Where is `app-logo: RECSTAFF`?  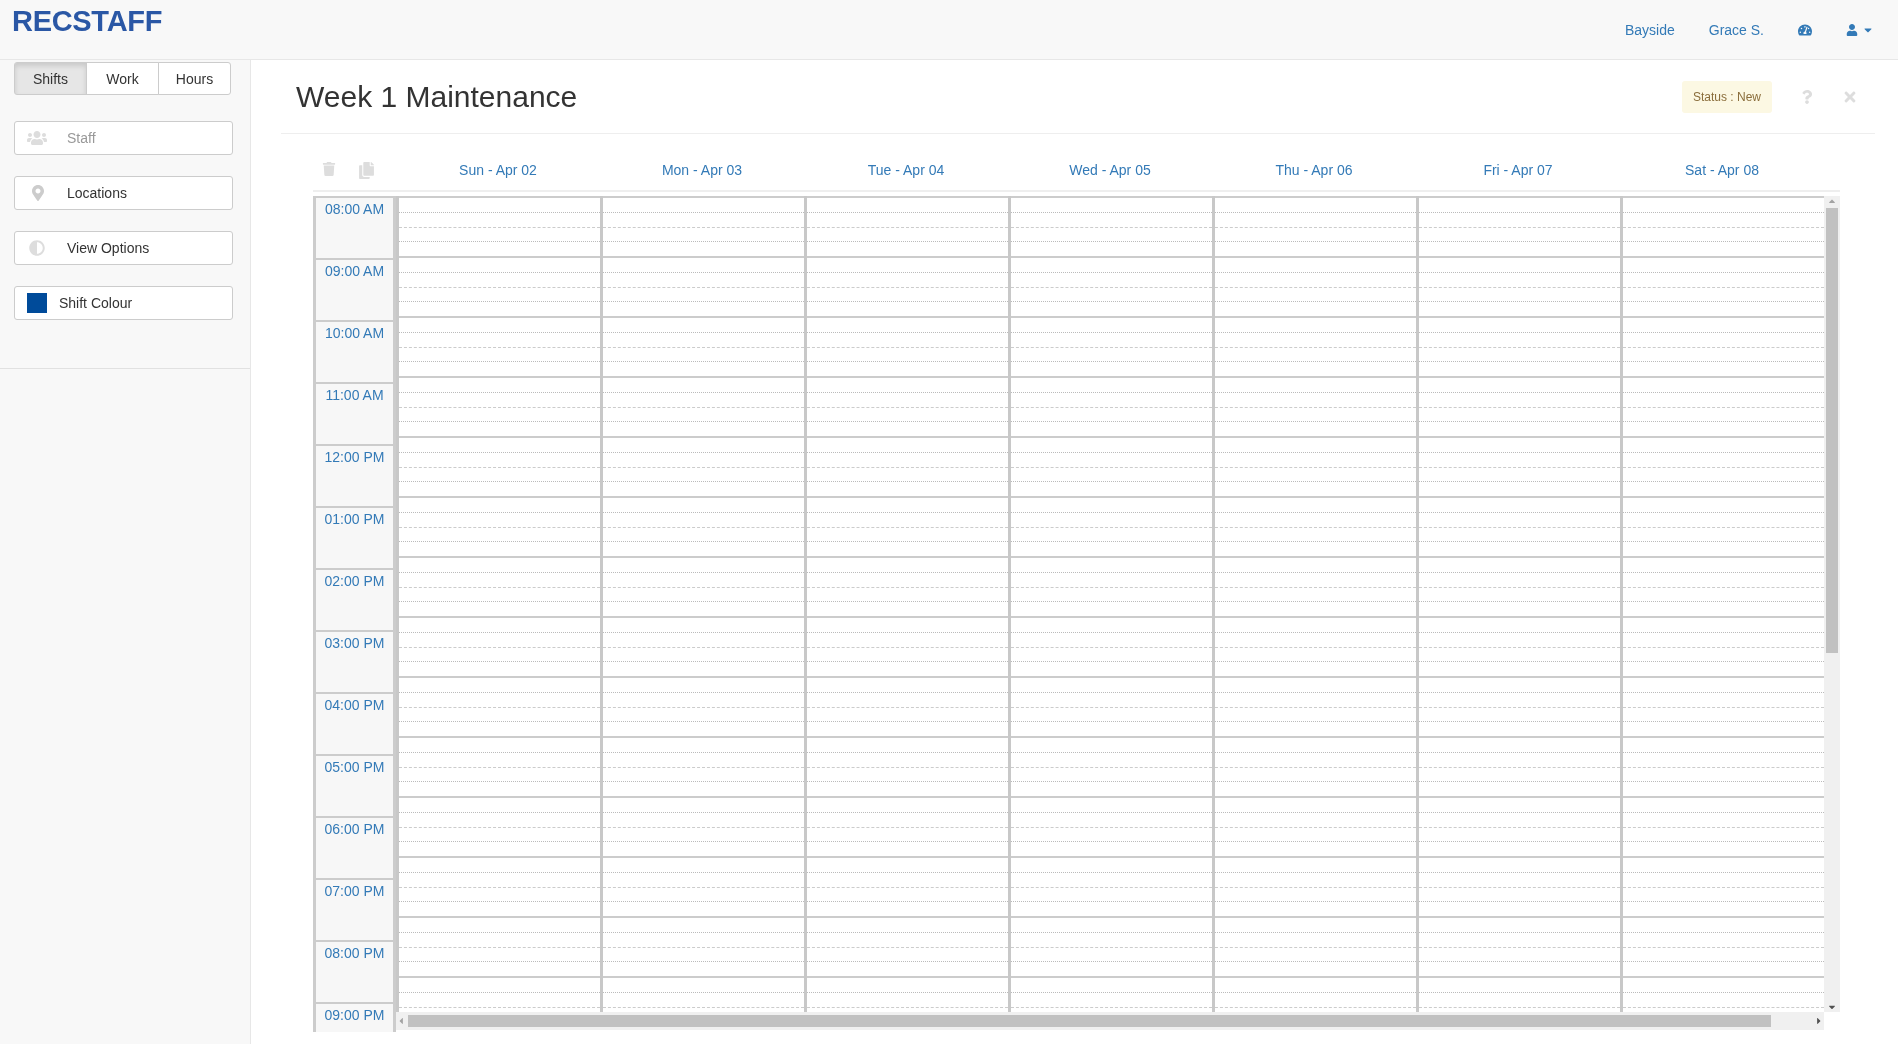
app-logo: RECSTAFF is located at coordinates (87, 21).